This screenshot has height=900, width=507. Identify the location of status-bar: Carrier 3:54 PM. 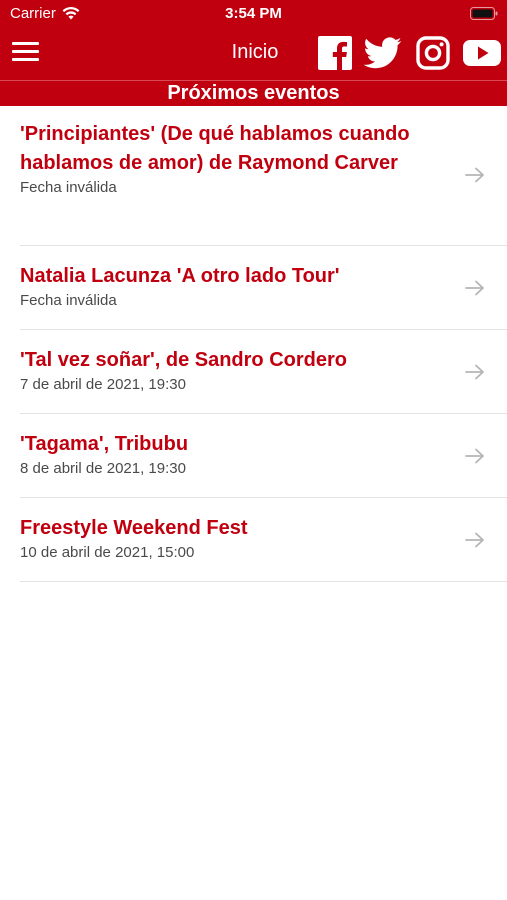
(253, 14).